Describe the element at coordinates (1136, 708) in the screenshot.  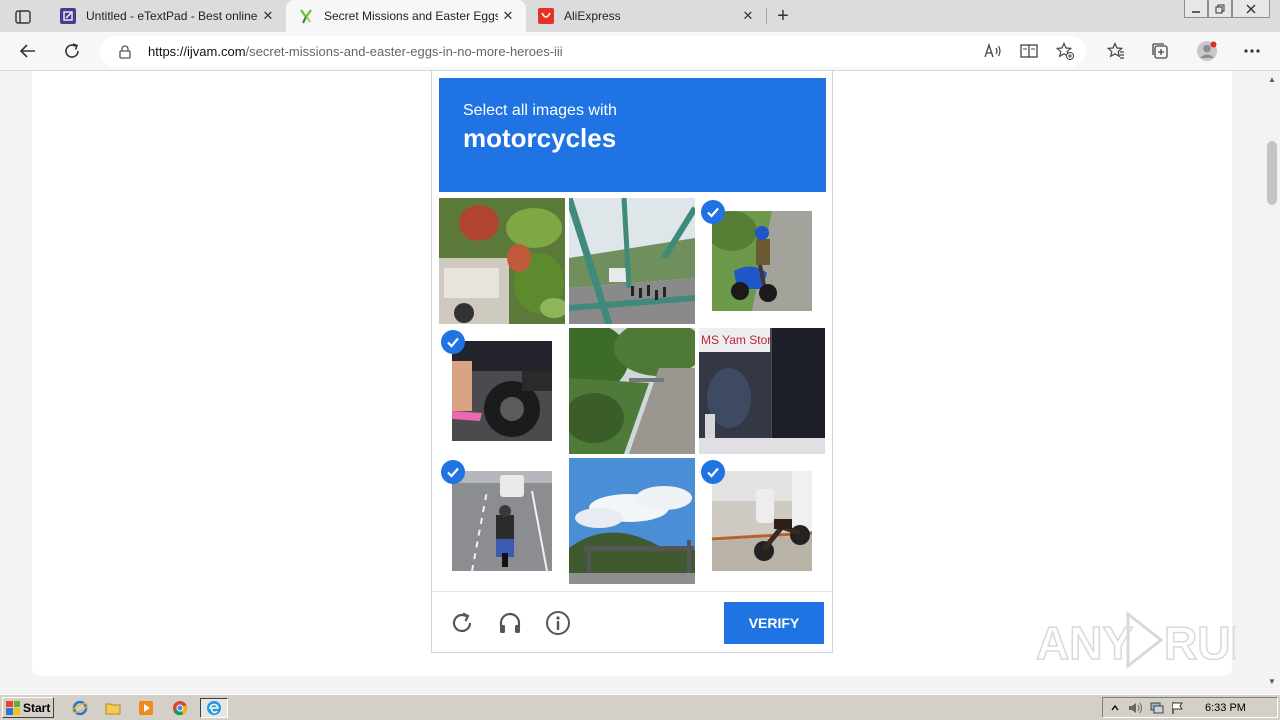
I see `volume-icon` at that location.